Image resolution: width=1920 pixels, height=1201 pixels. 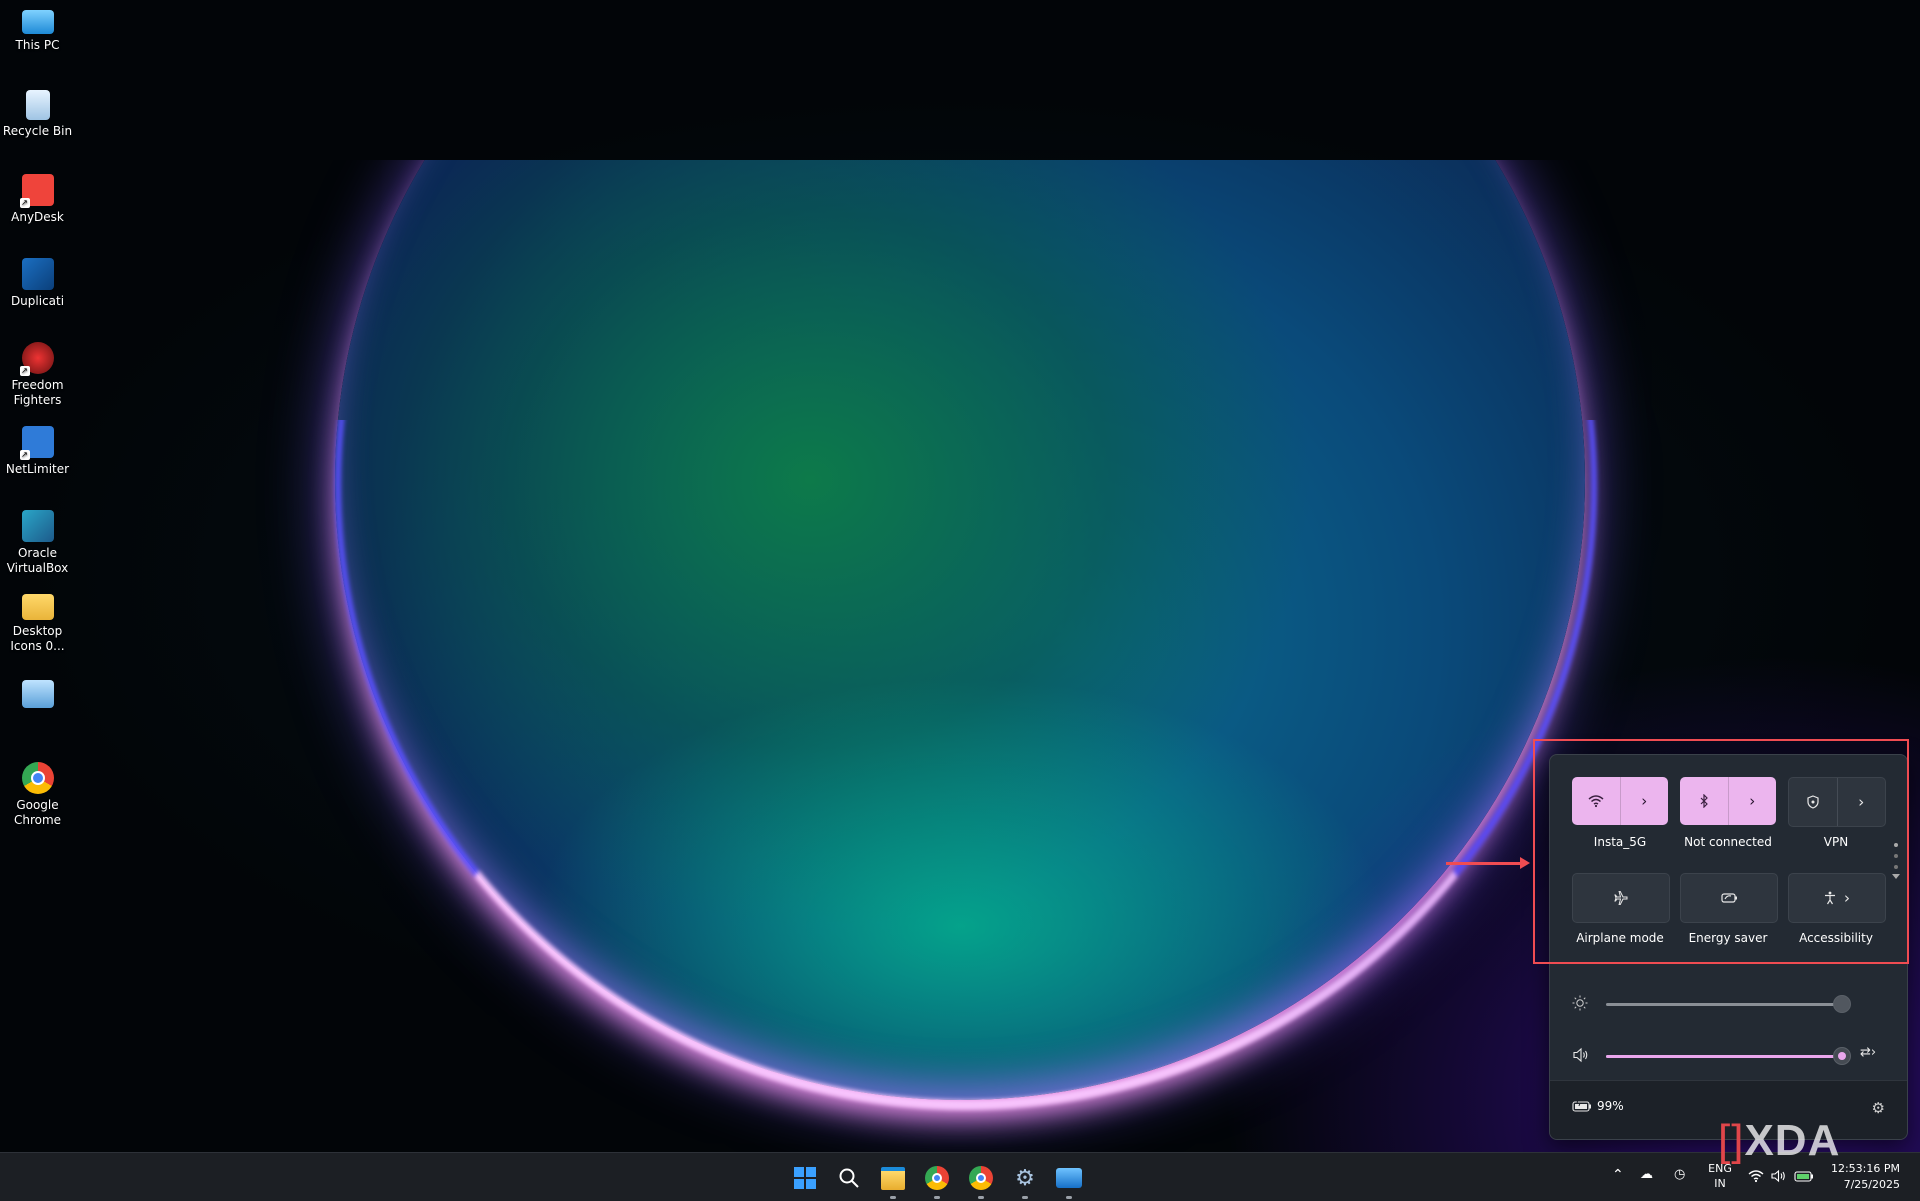 What do you see at coordinates (960, 1176) in the screenshot?
I see `taskbar: ⚙ ⌃ ☁ ◷ ENG IN 12:53:16 PM 7/25/2025` at bounding box center [960, 1176].